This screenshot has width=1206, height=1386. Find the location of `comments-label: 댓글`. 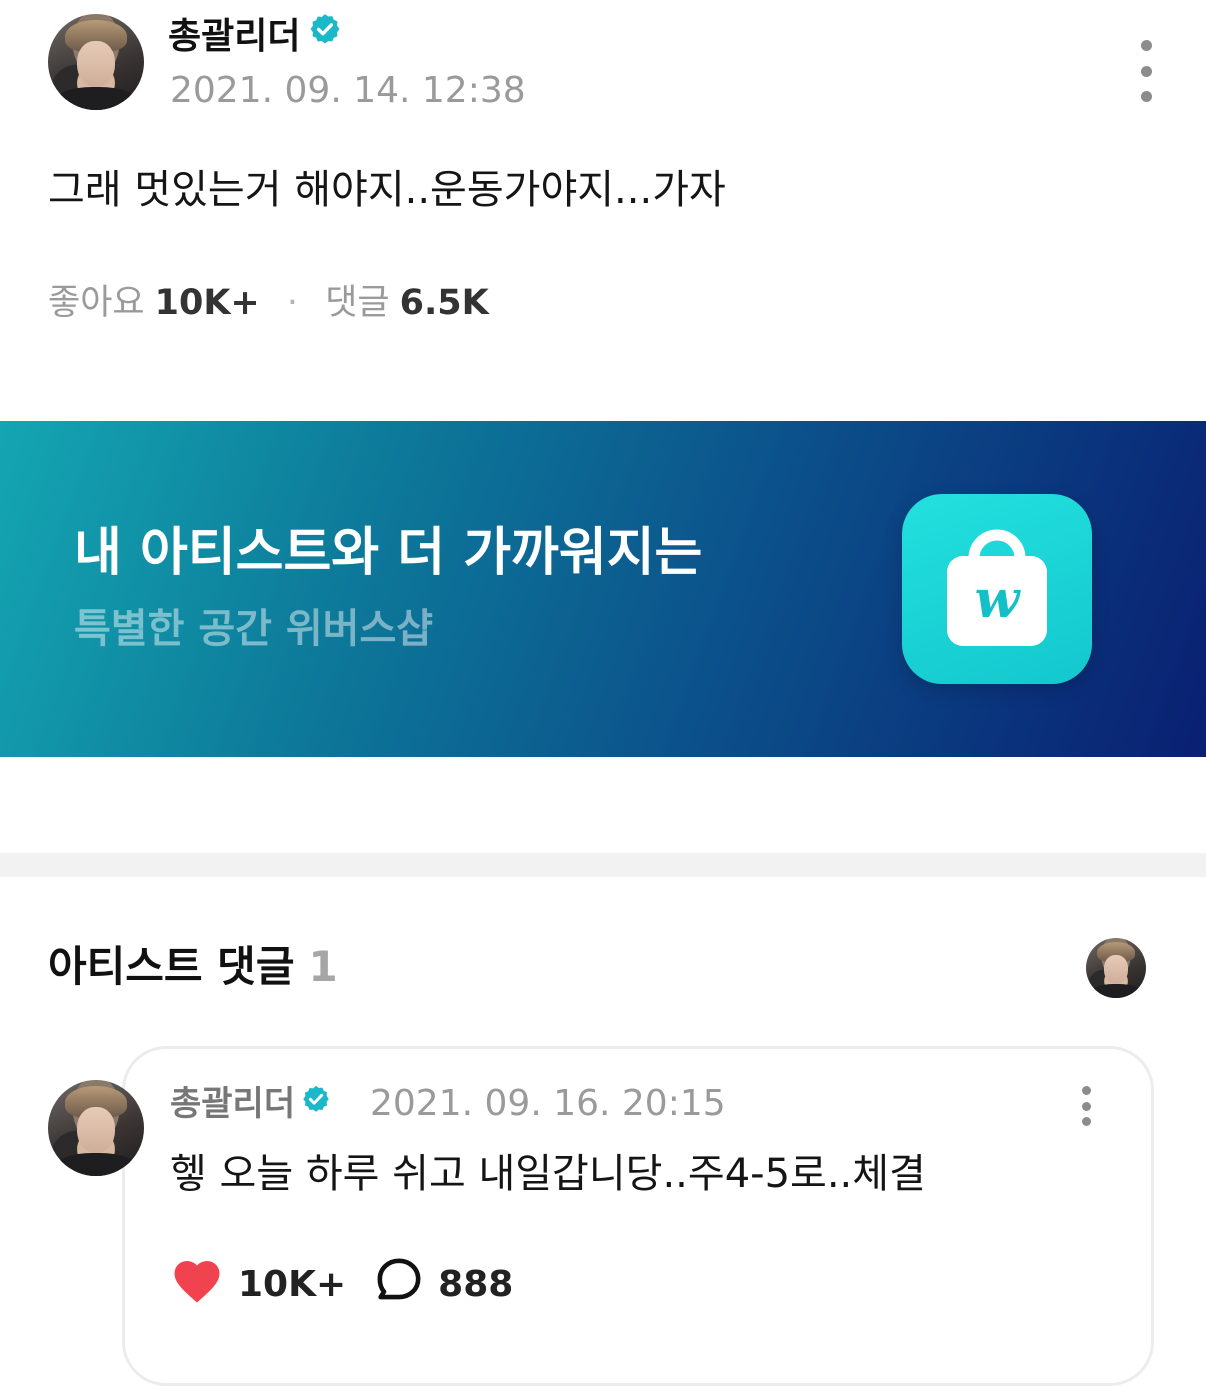

comments-label: 댓글 is located at coordinates (357, 303).